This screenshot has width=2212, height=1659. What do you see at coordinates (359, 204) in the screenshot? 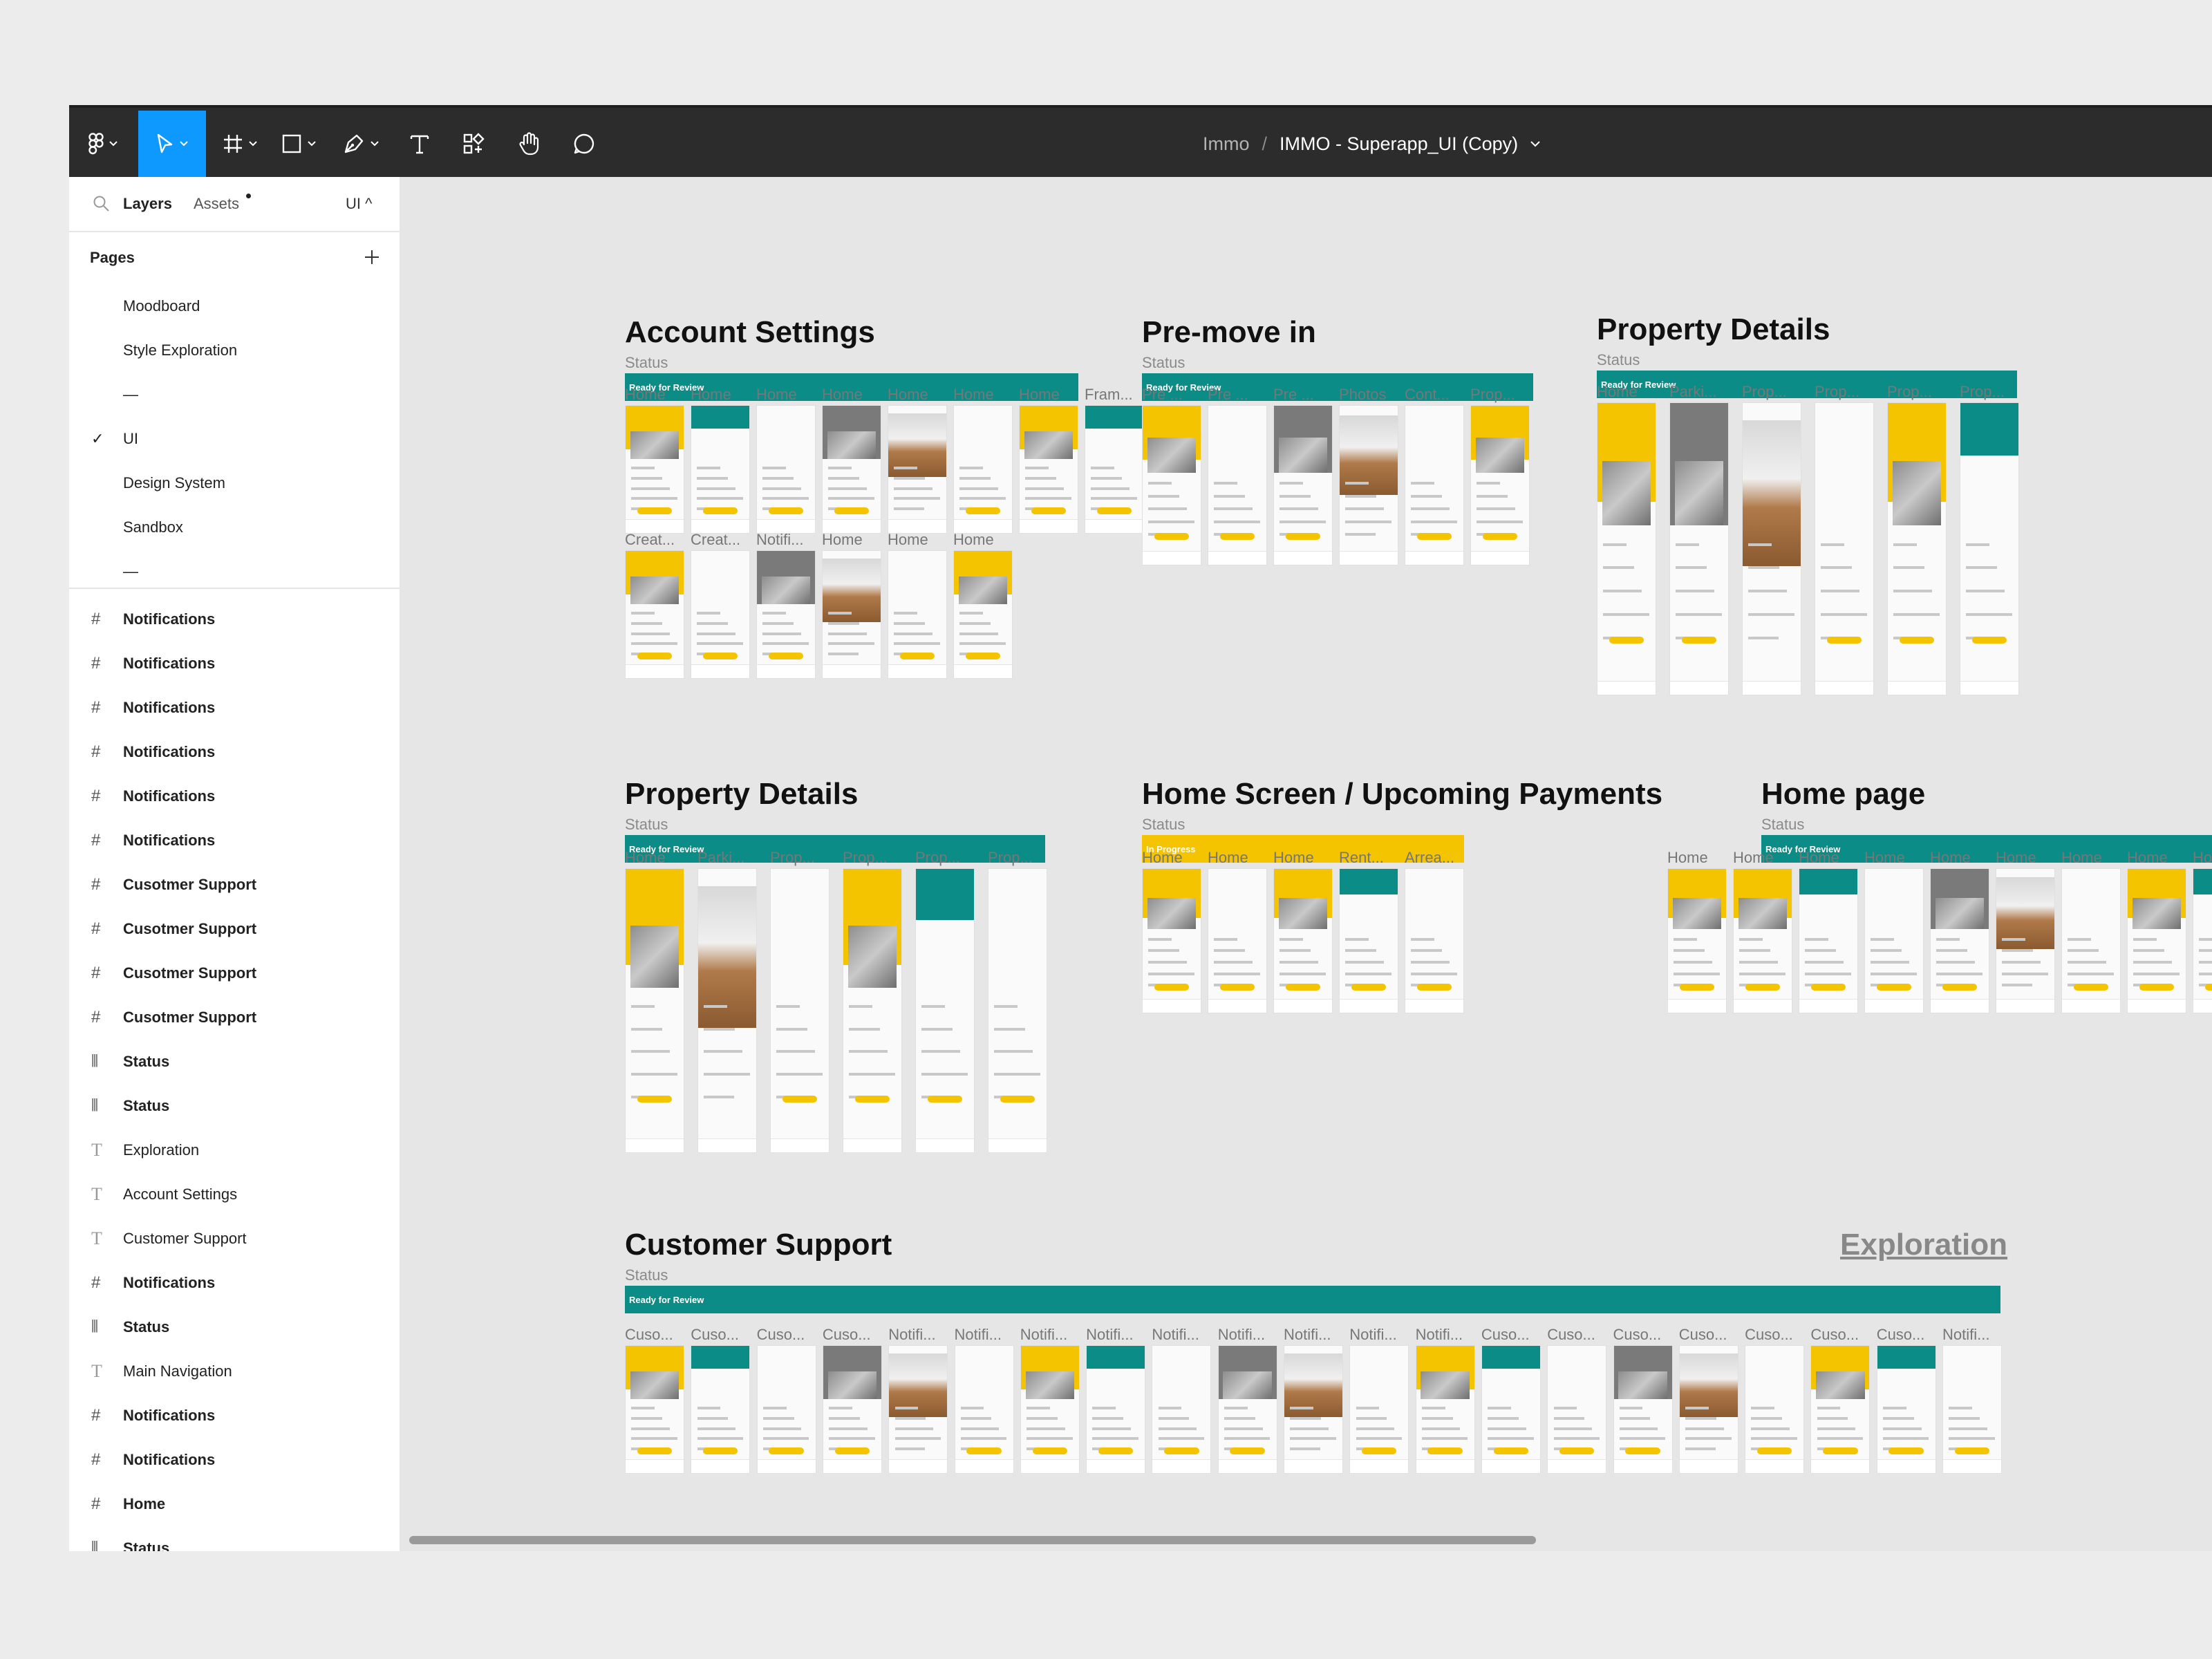
I see `page-selector: UI ^` at bounding box center [359, 204].